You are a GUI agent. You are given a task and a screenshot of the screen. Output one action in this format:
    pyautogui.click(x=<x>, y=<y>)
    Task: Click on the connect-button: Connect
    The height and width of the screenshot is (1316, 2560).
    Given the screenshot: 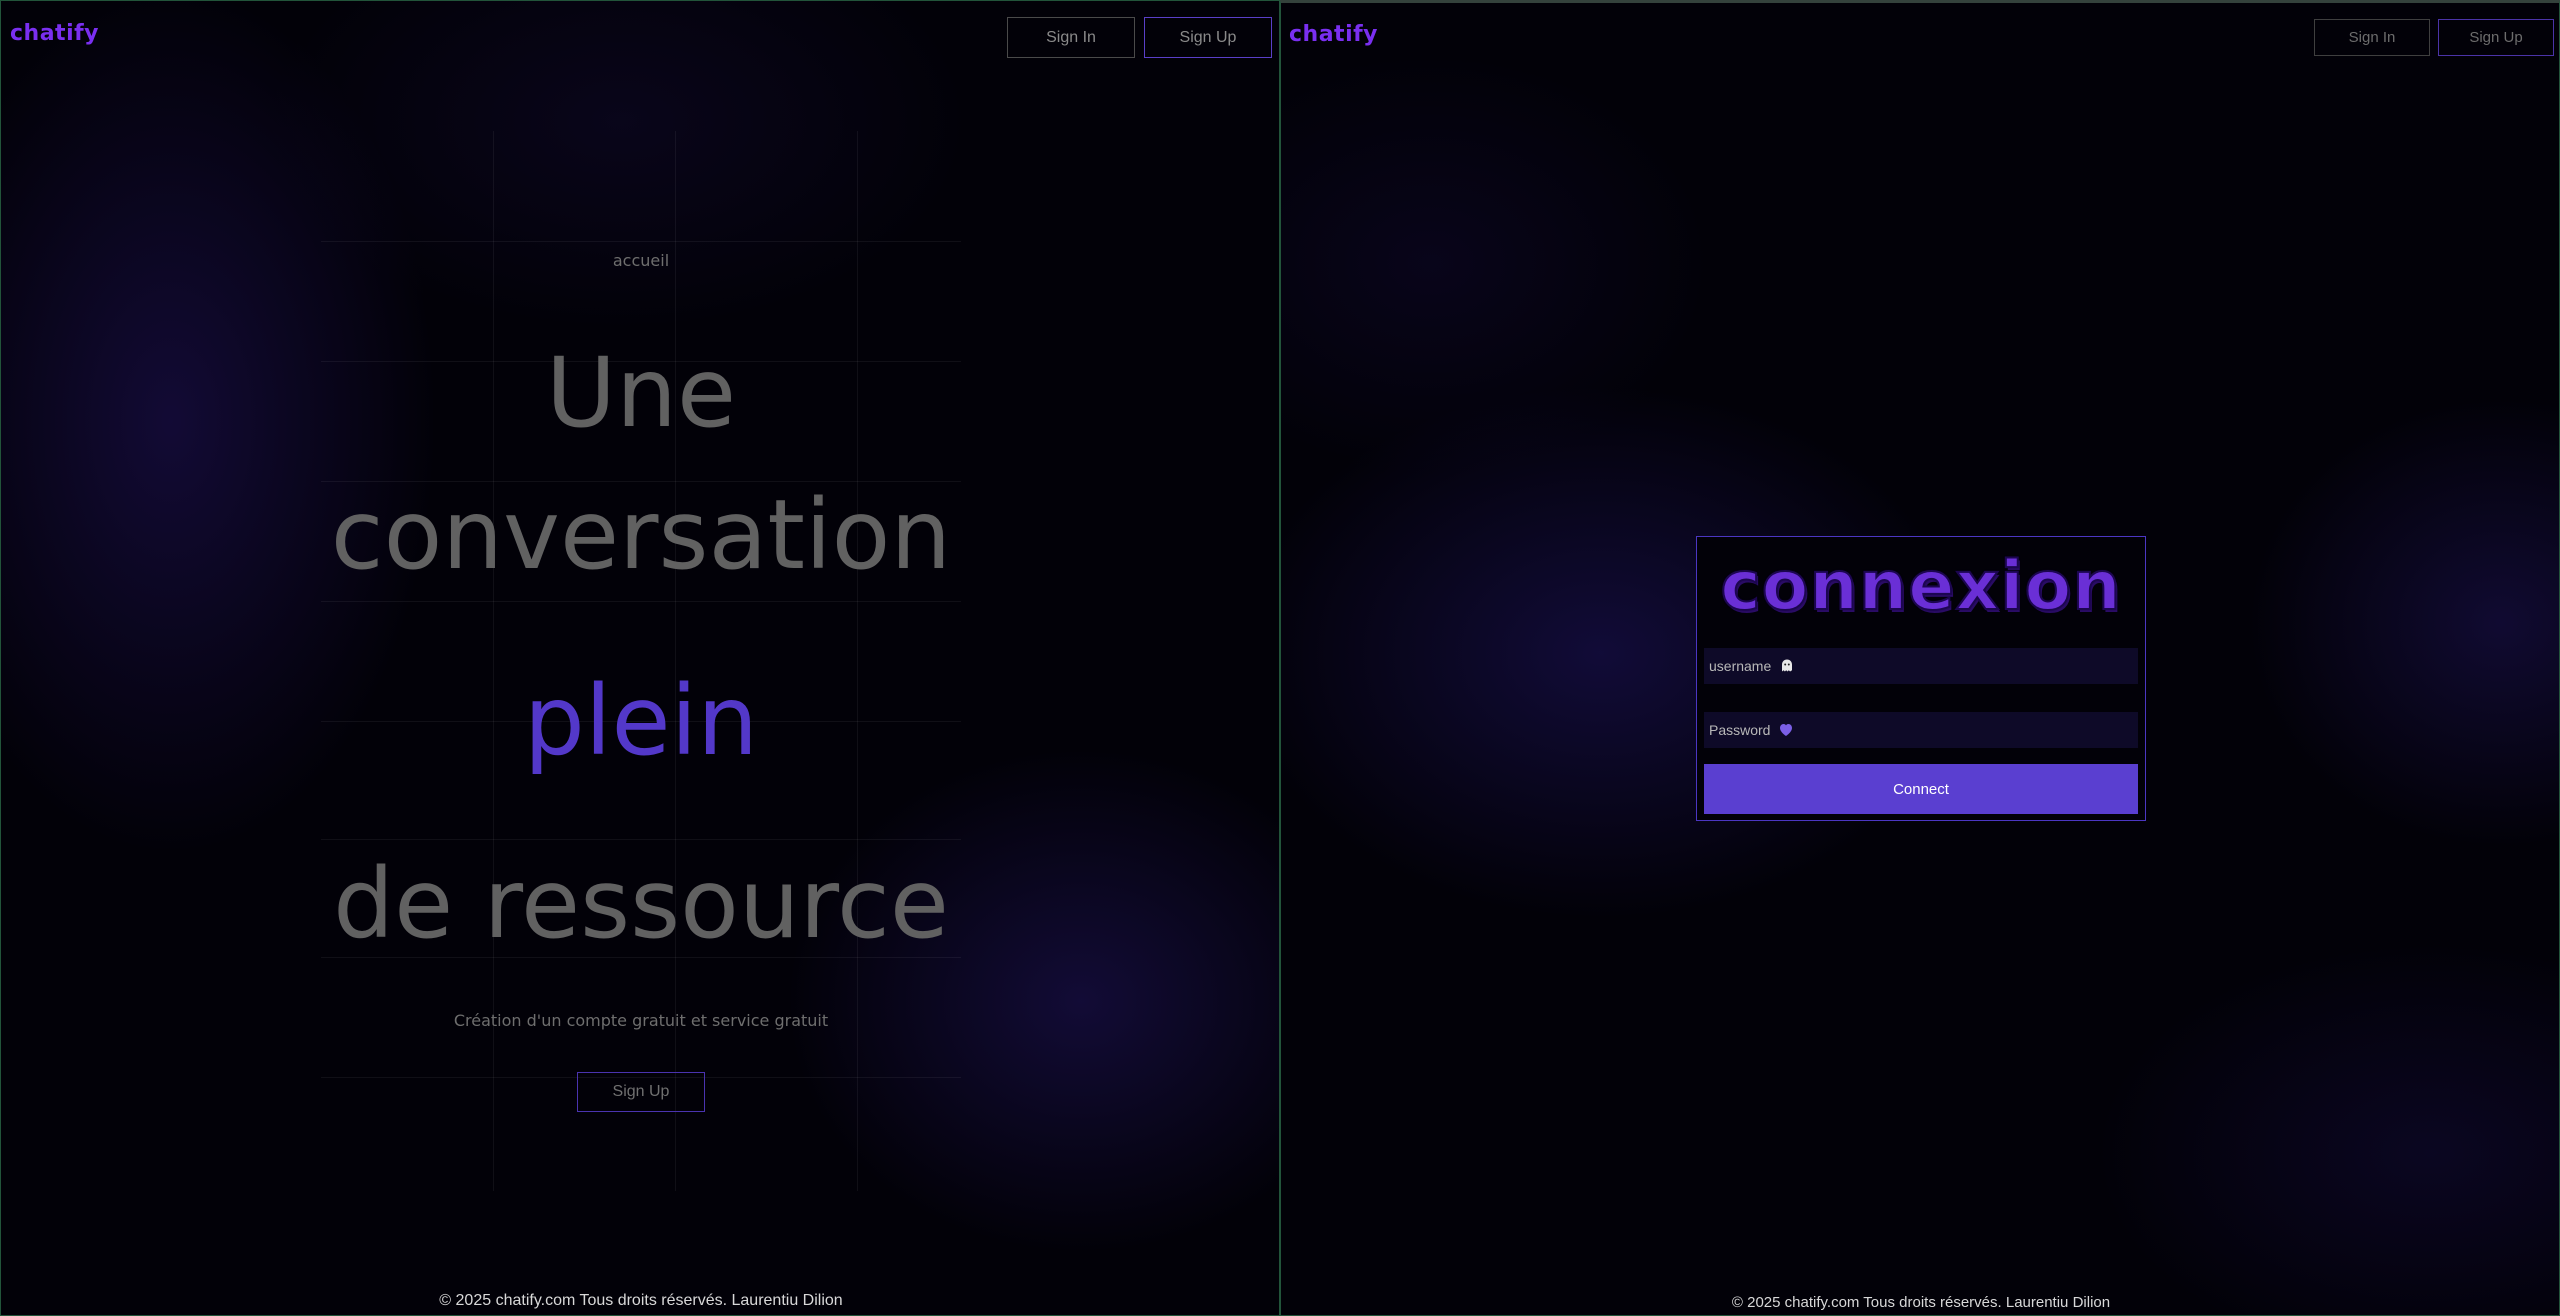 What is the action you would take?
    pyautogui.click(x=1921, y=789)
    